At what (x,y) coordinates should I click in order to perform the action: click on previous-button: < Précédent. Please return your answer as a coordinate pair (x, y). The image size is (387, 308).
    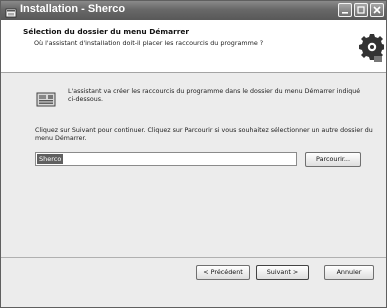
    Looking at the image, I should click on (223, 272).